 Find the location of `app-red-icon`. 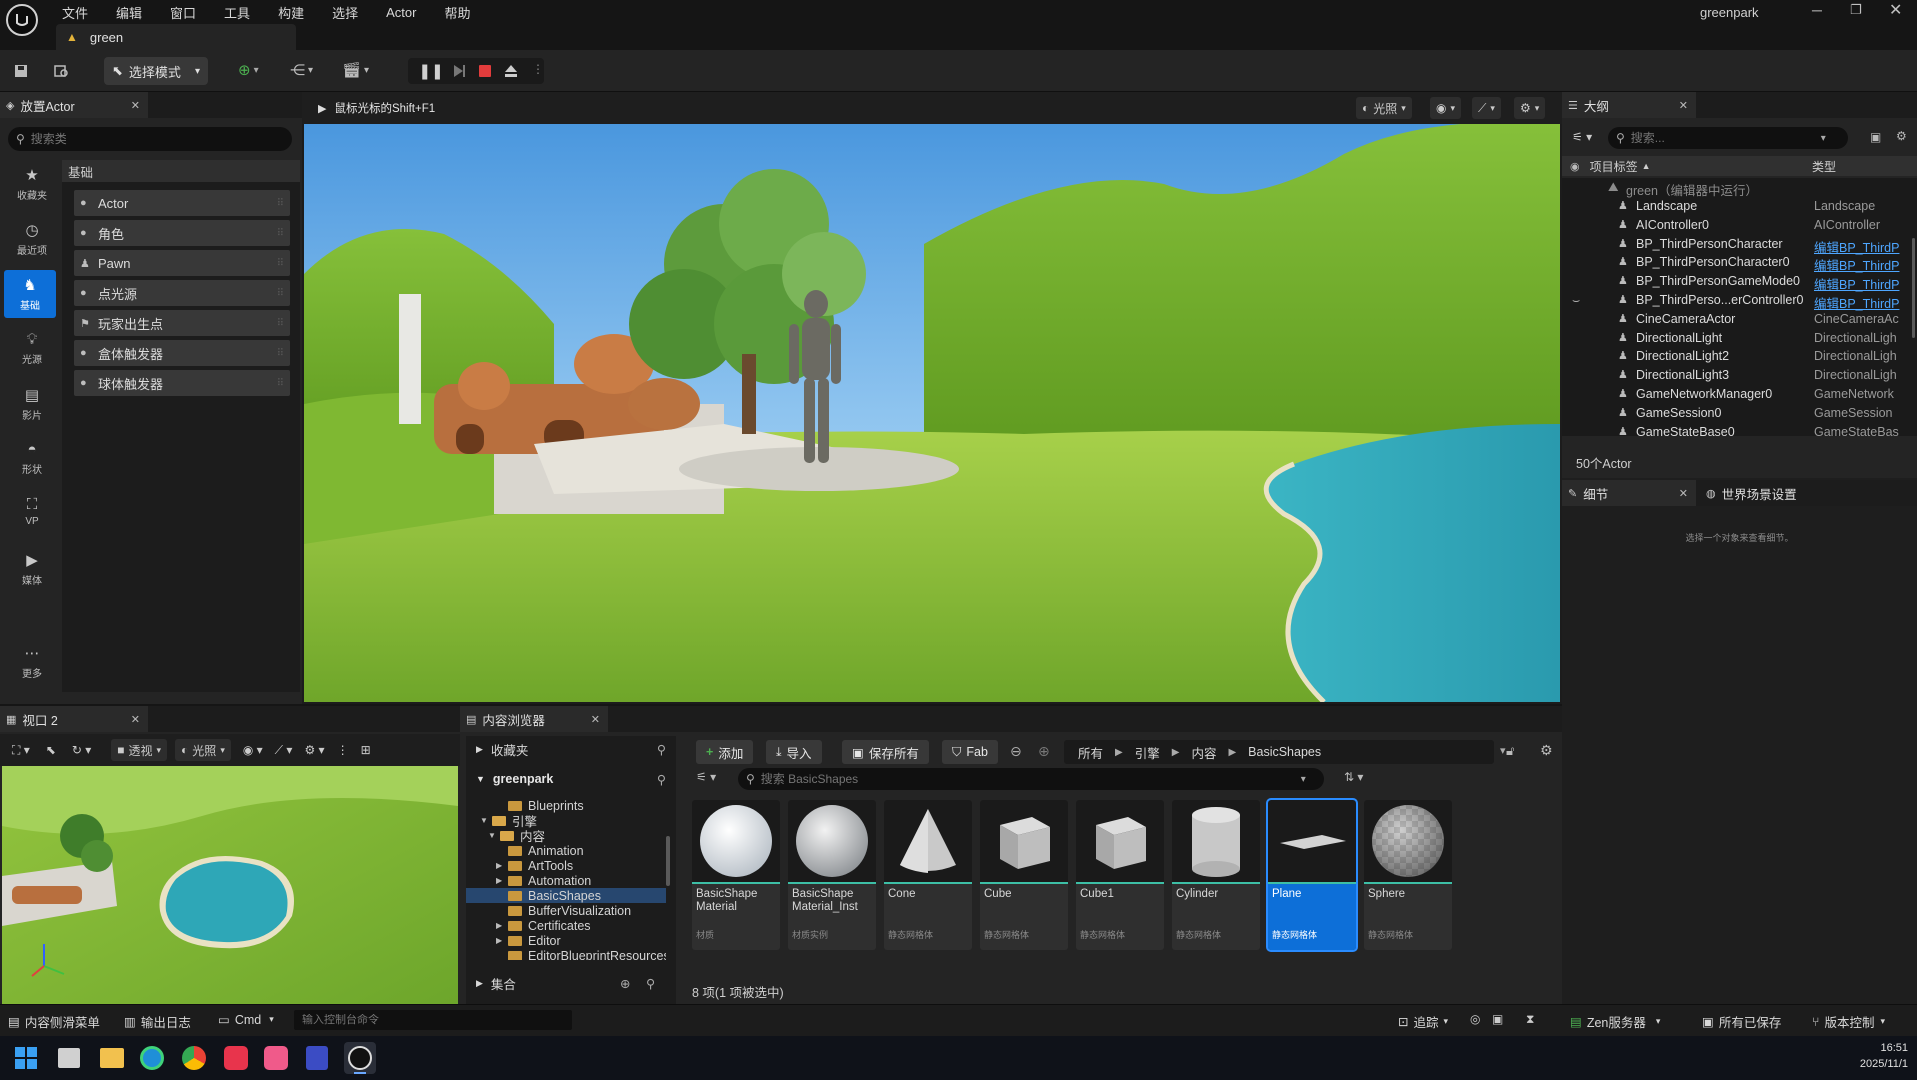

app-red-icon is located at coordinates (236, 1058).